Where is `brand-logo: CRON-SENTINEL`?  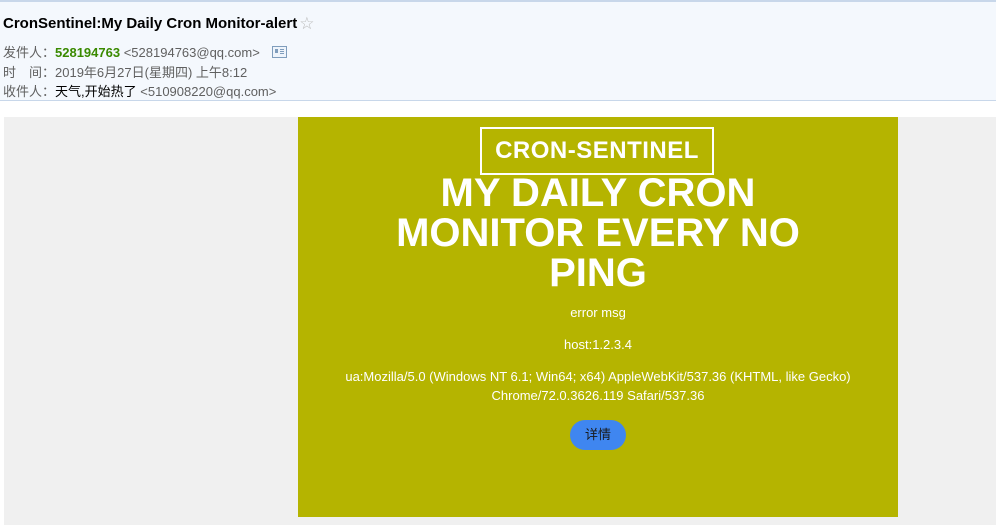
brand-logo: CRON-SENTINEL is located at coordinates (597, 151).